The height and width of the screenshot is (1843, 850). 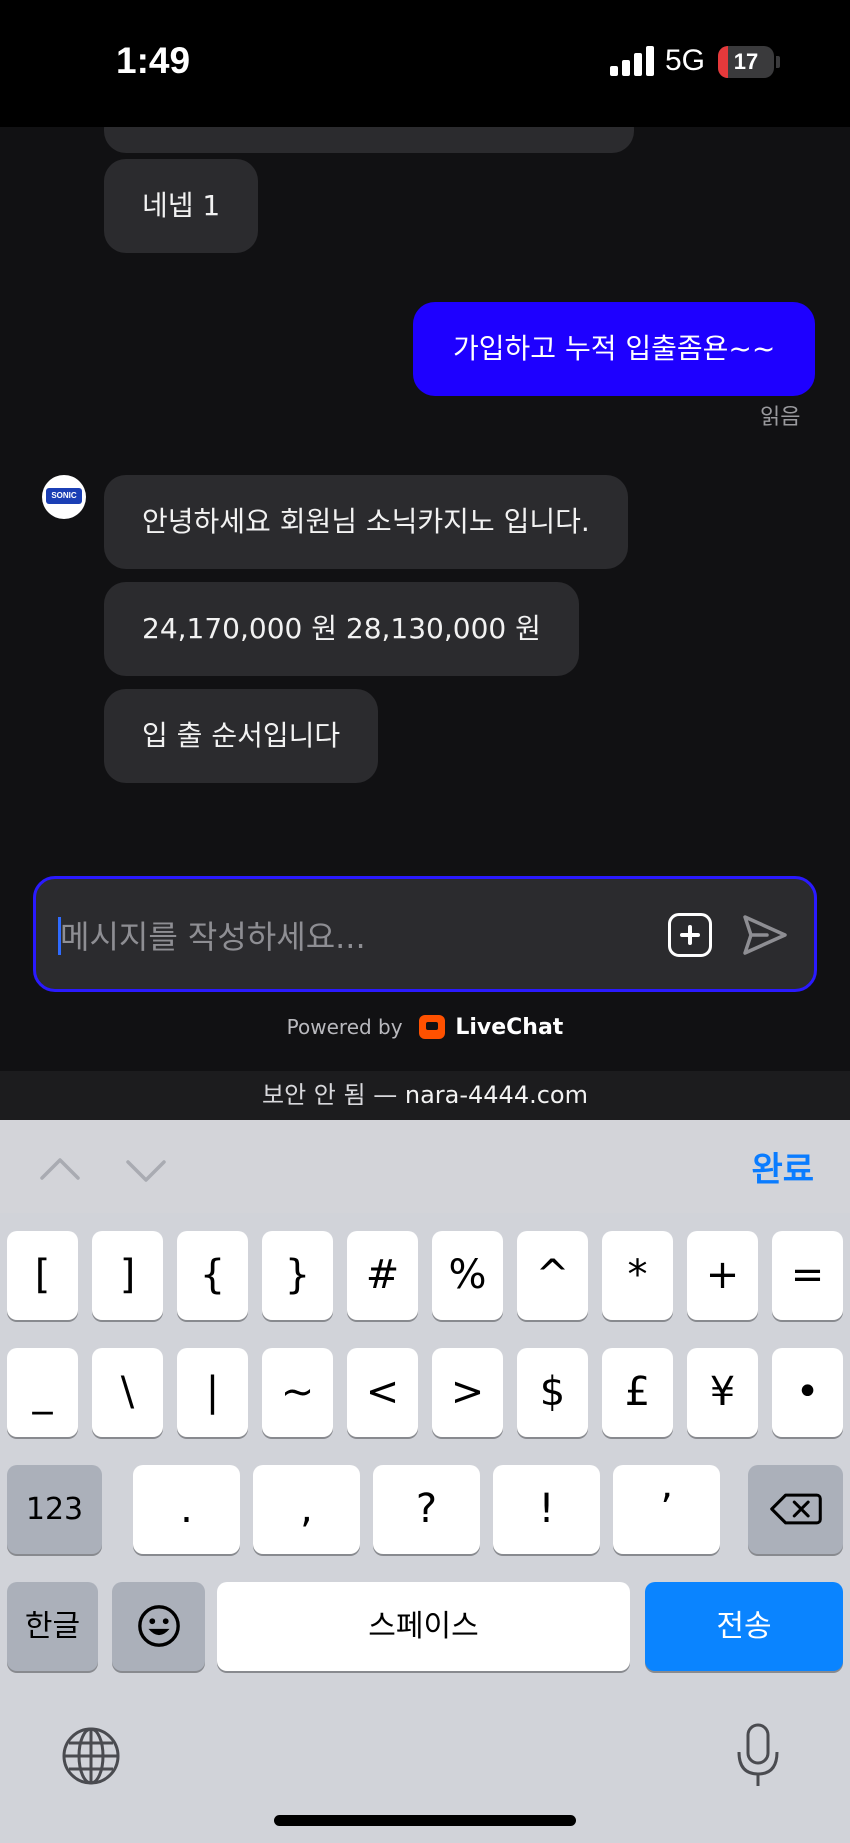 I want to click on backspace-icon, so click(x=795, y=1509).